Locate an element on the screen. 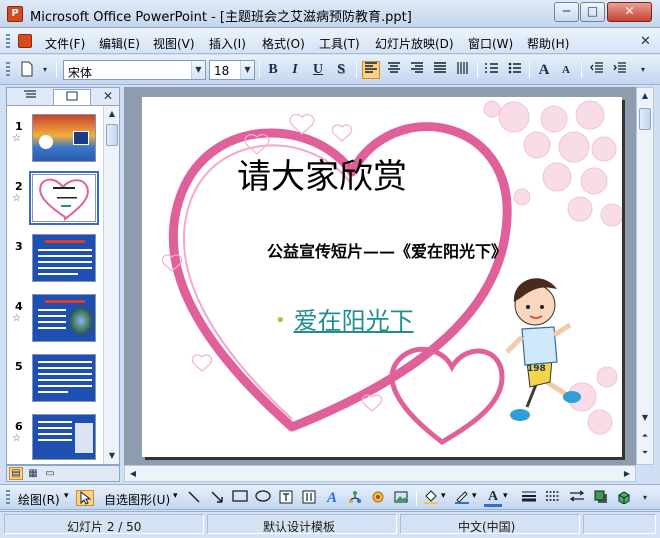 Image resolution: width=660 pixels, height=538 pixels. arrow-style-button is located at coordinates (577, 498).